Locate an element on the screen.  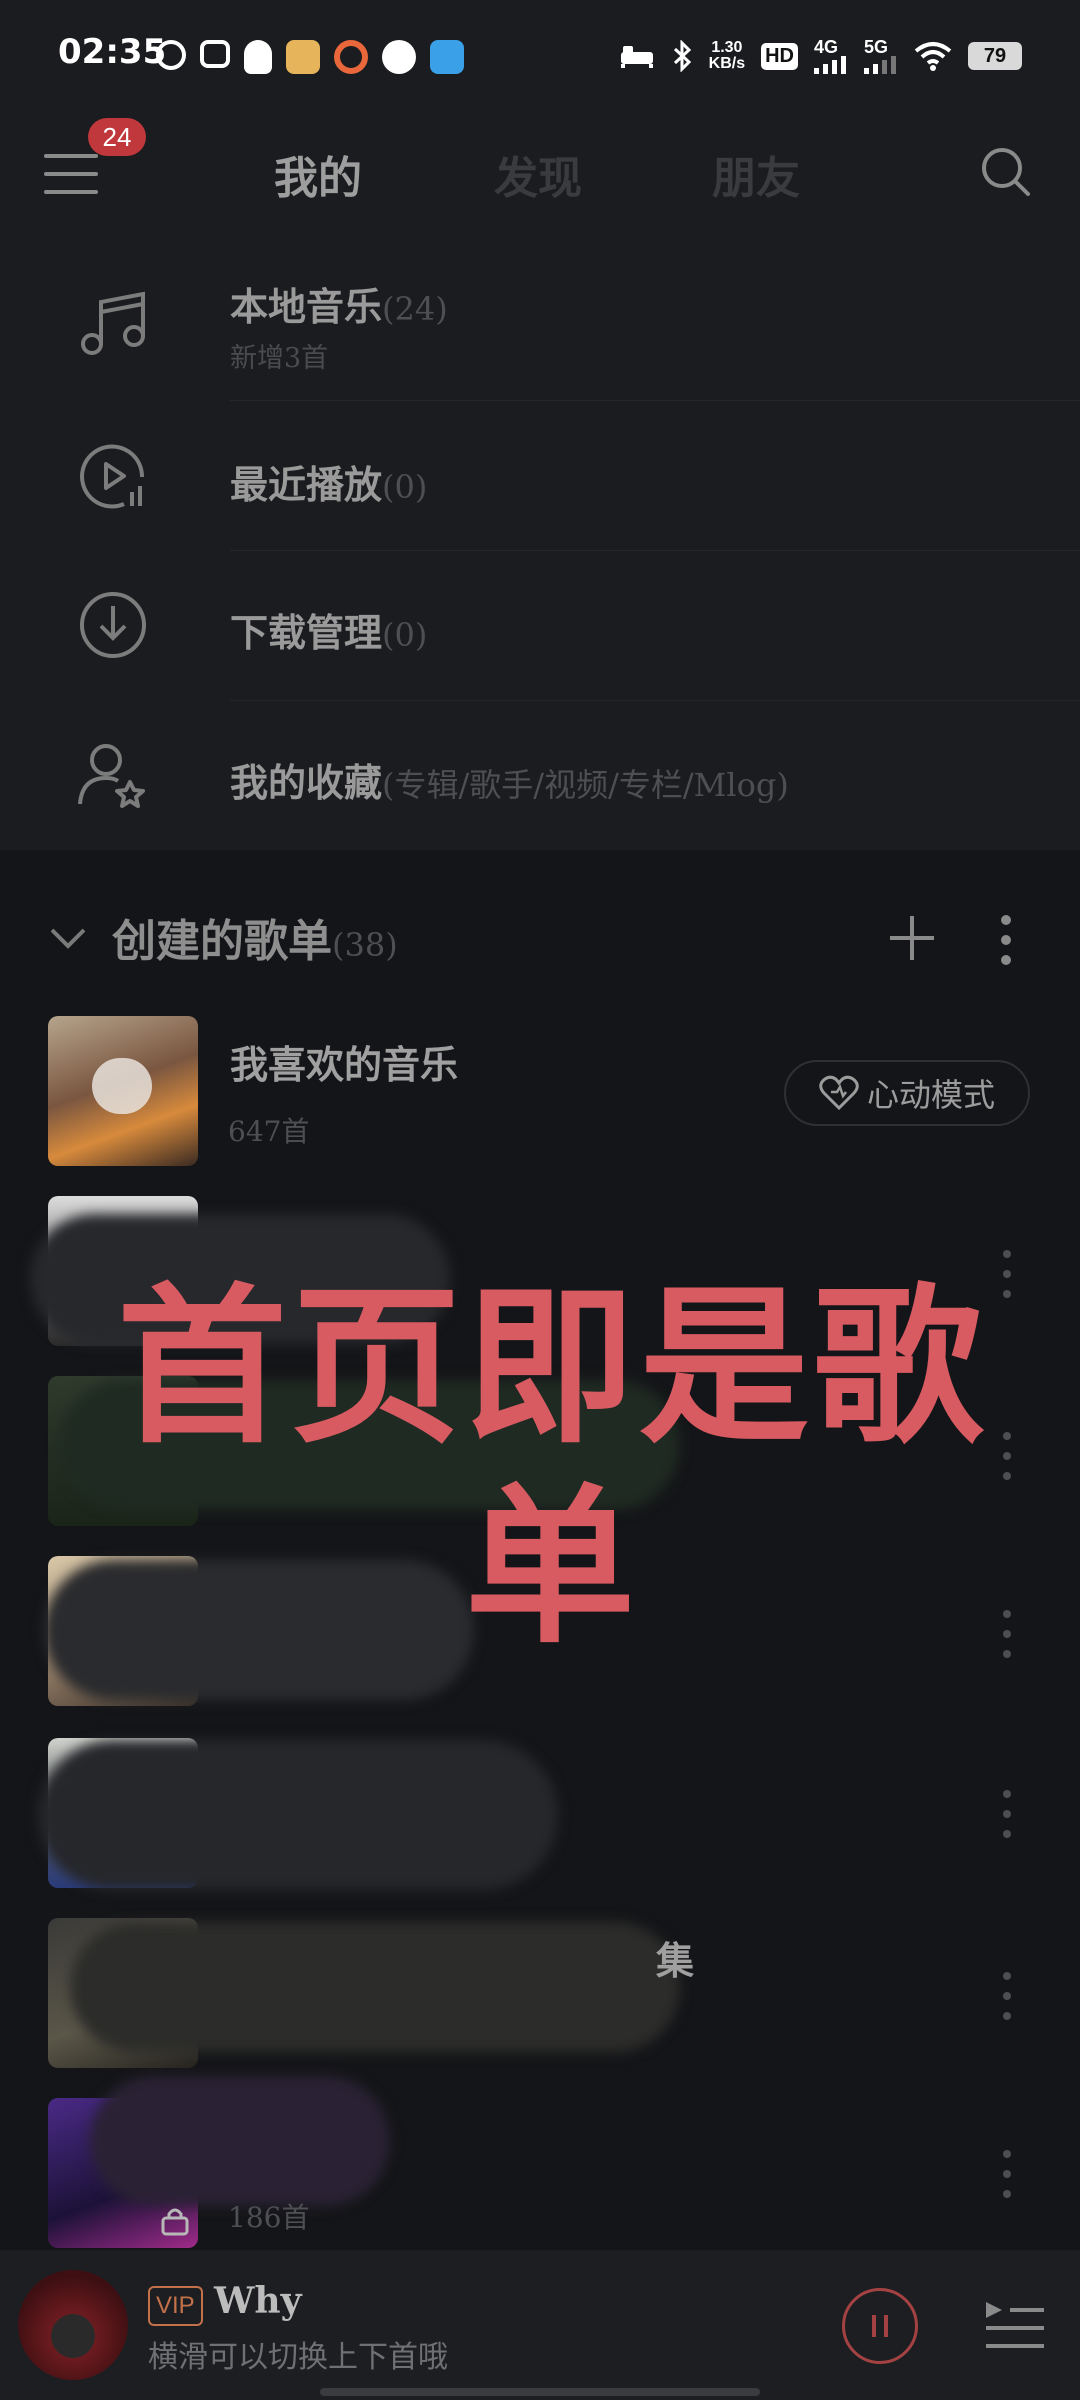
quick-item-subtitle: 新增3首 is located at coordinates (279, 358).